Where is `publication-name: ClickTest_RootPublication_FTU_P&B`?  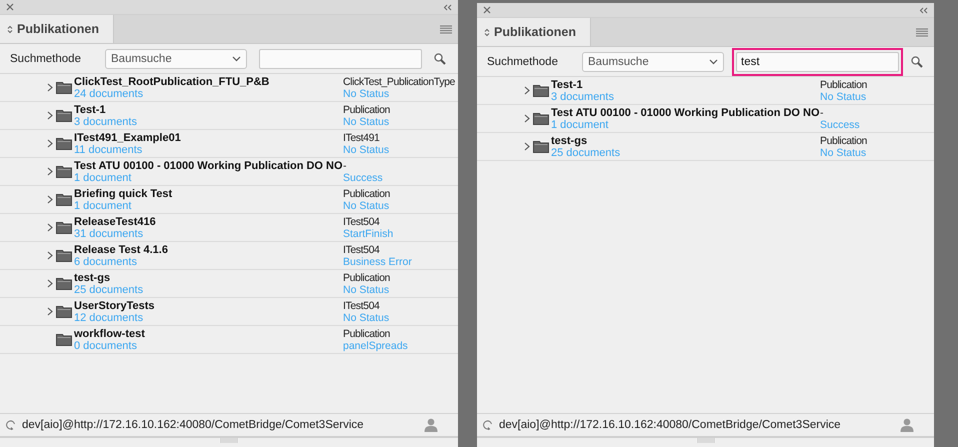 publication-name: ClickTest_RootPublication_FTU_P&B is located at coordinates (208, 82).